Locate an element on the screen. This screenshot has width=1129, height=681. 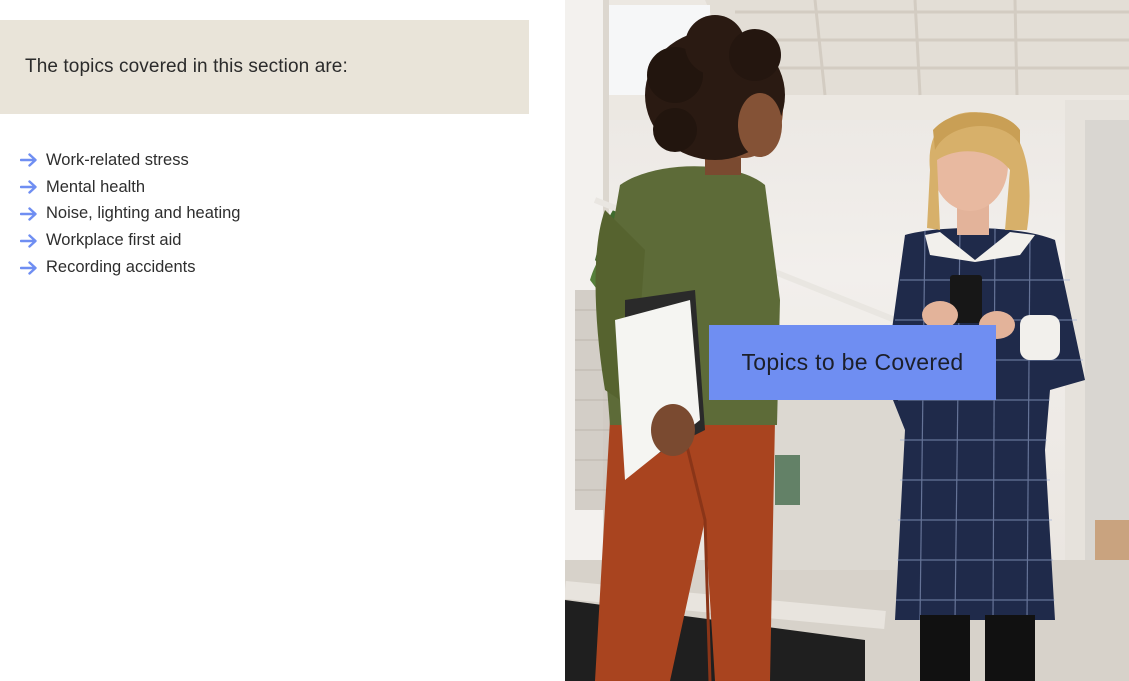
list-item: Recording accidents is located at coordinates (130, 267).